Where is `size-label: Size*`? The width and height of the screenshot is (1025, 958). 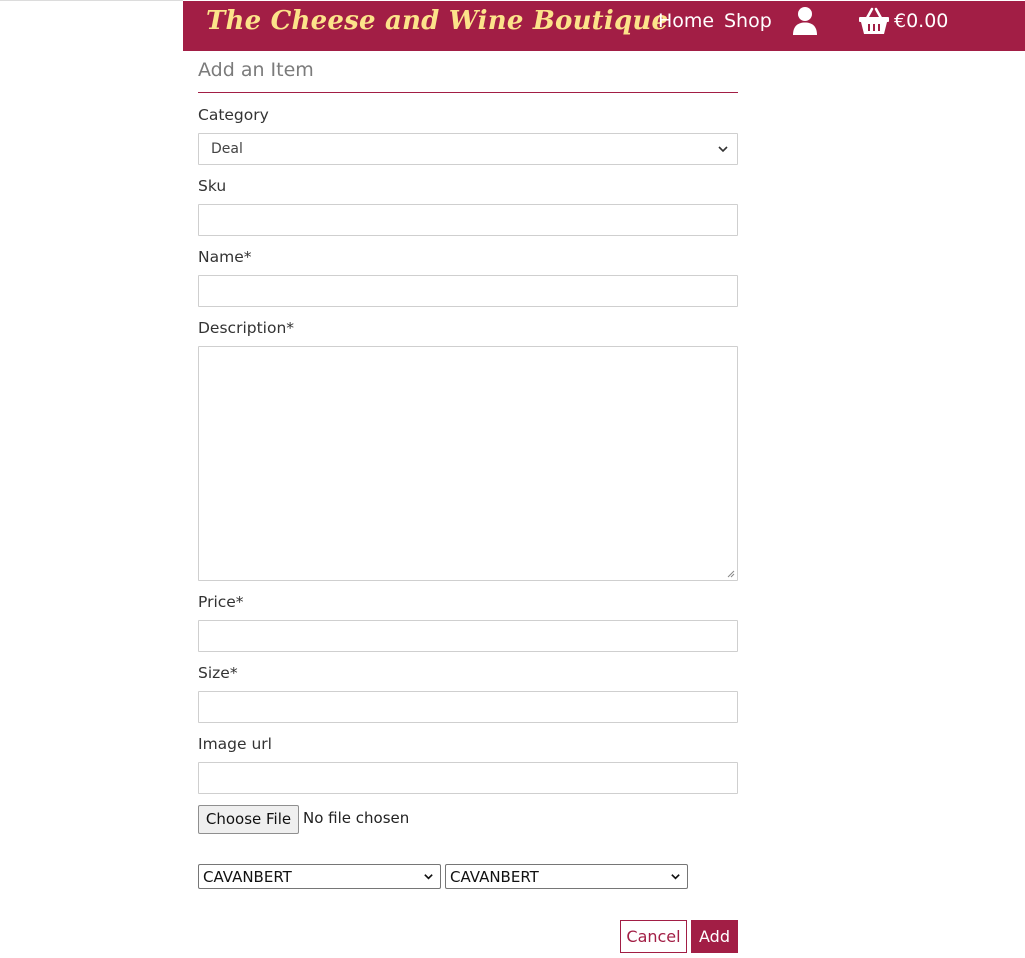
size-label: Size* is located at coordinates (218, 673).